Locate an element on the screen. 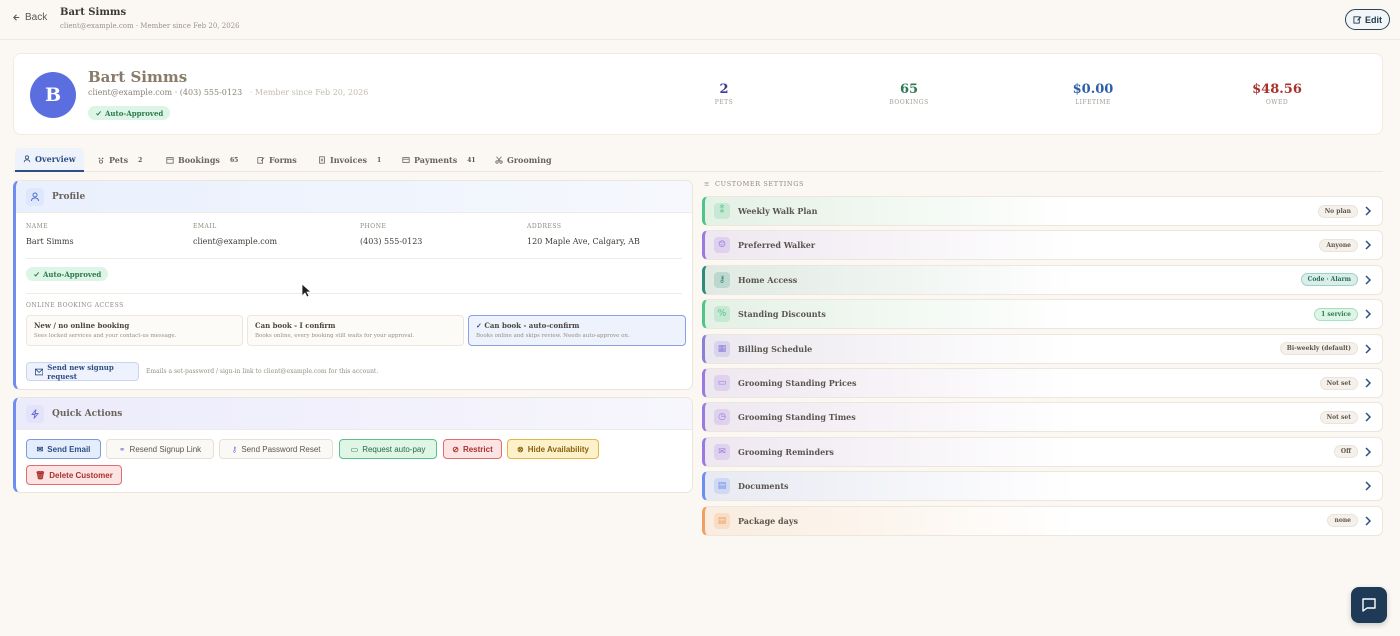 Image resolution: width=1400 pixels, height=636 pixels. tab-payments: Payments 41 is located at coordinates (439, 160).